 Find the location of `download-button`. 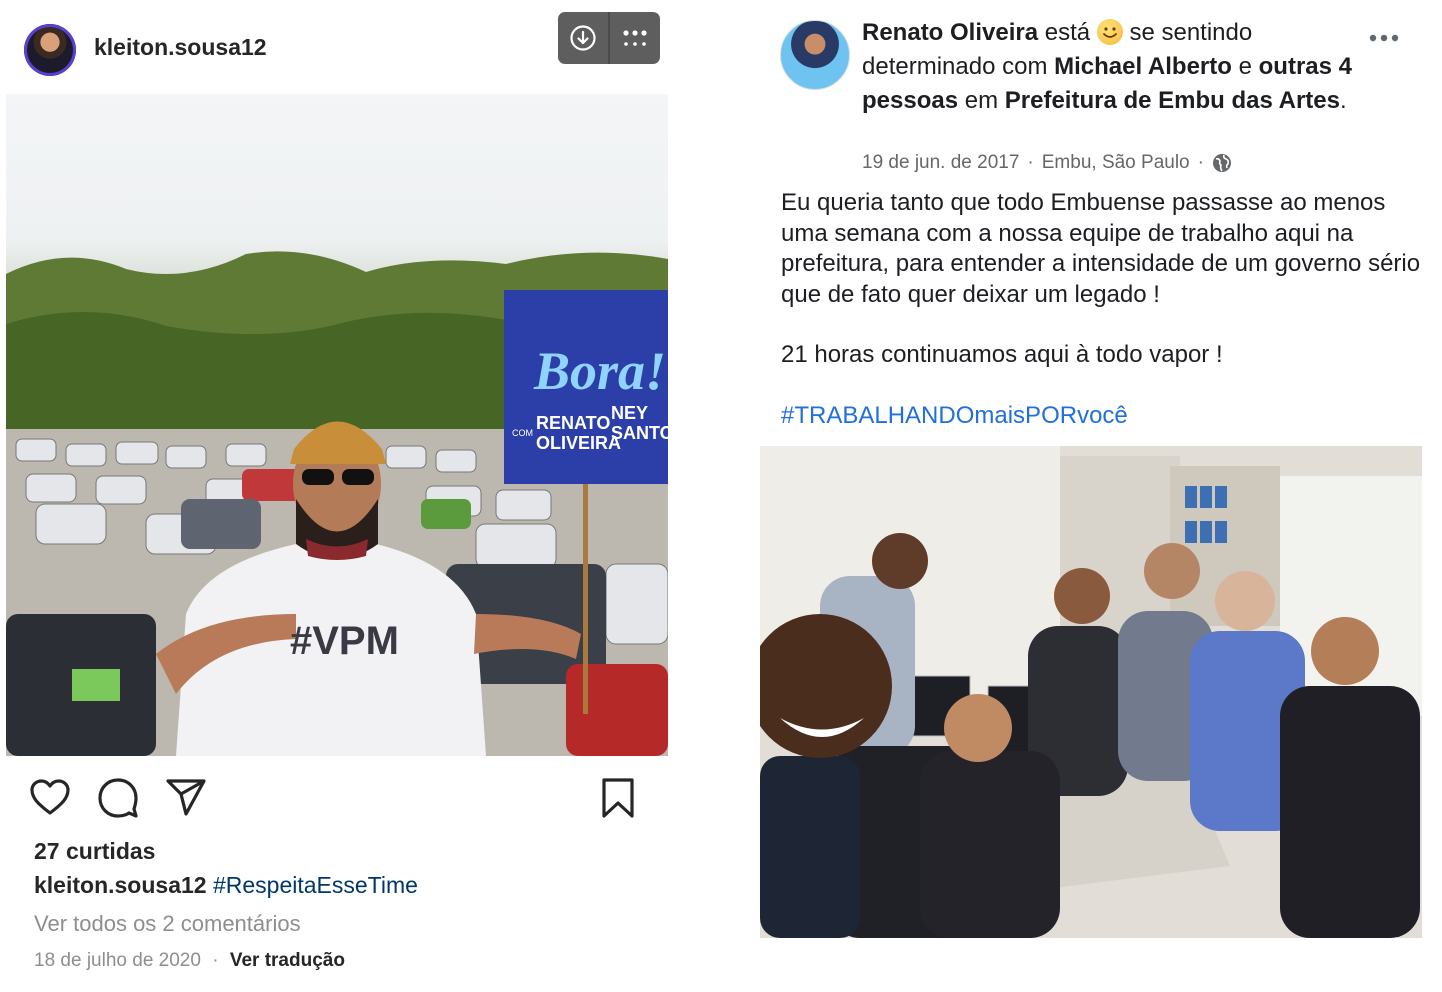

download-button is located at coordinates (583, 38).